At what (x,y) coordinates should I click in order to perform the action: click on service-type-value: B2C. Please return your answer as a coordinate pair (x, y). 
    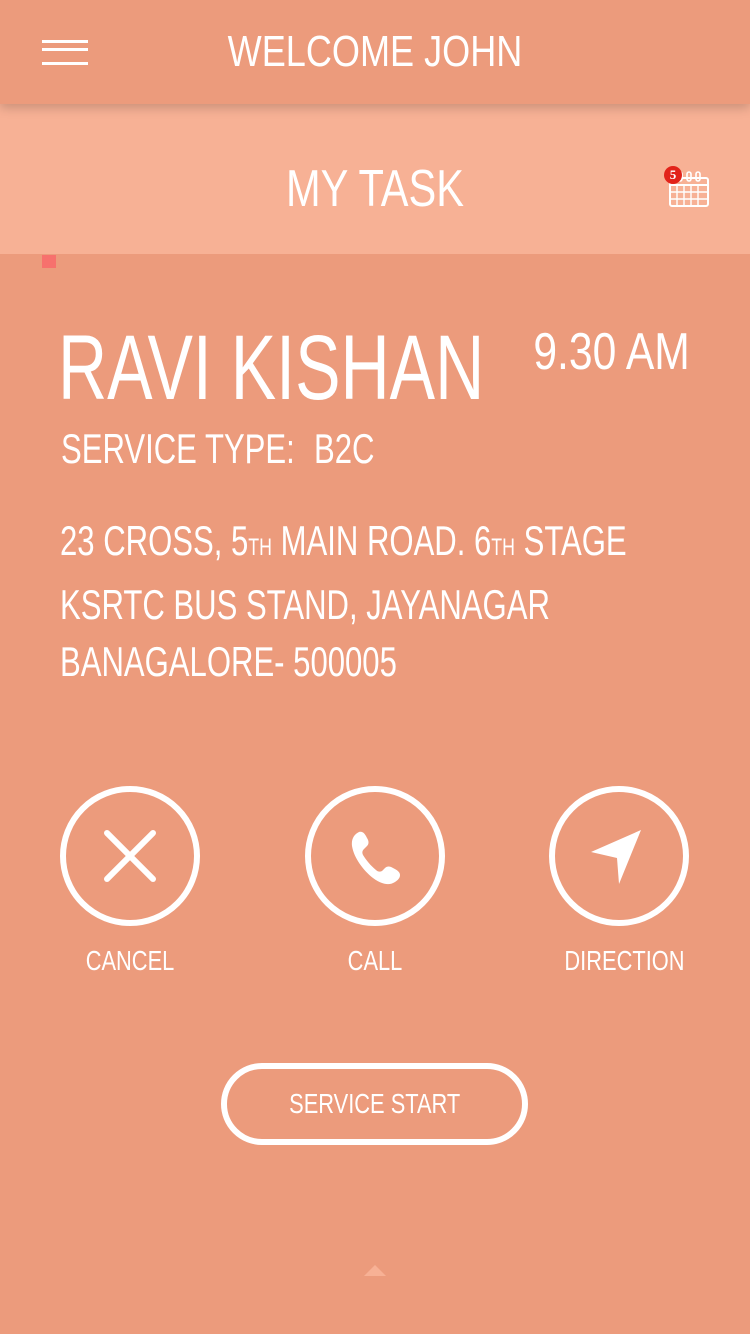
    Looking at the image, I should click on (344, 448).